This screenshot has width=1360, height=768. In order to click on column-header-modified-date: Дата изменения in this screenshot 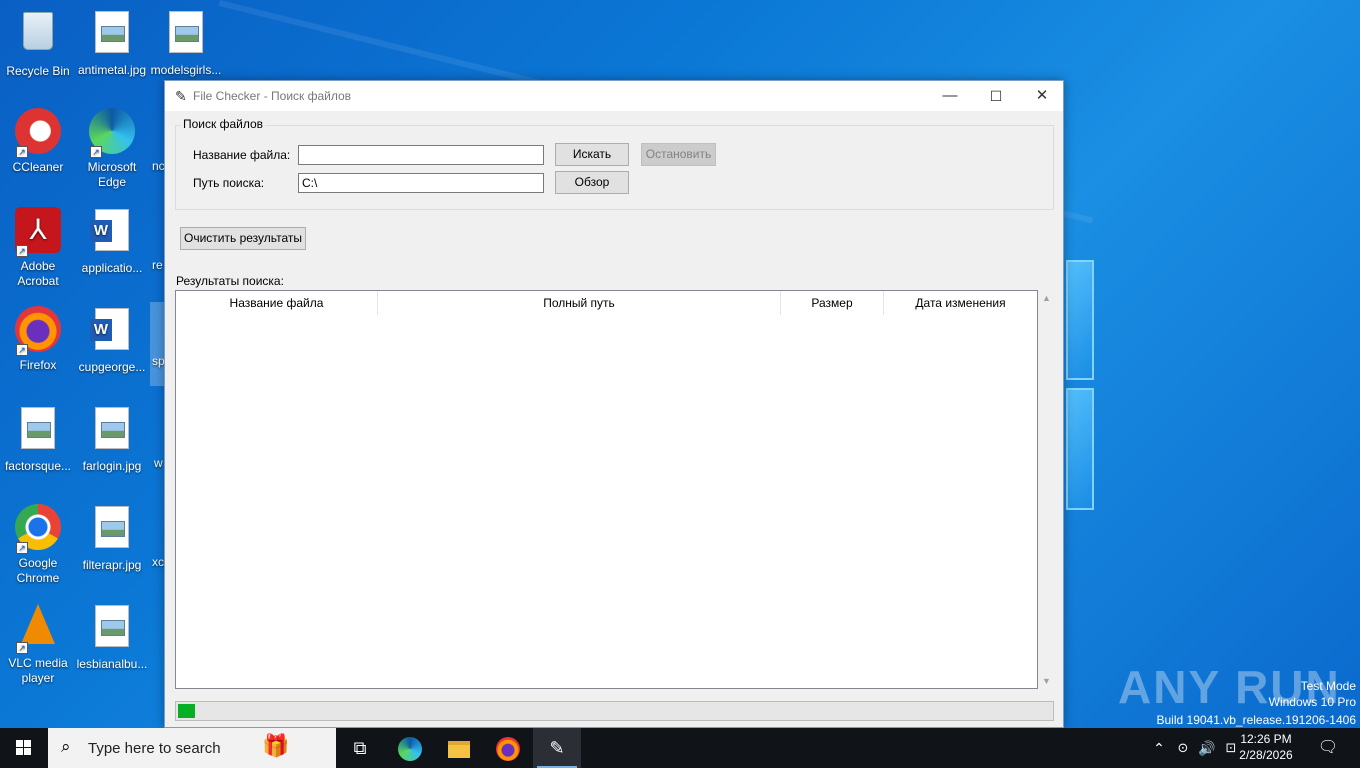, I will do `click(960, 303)`.